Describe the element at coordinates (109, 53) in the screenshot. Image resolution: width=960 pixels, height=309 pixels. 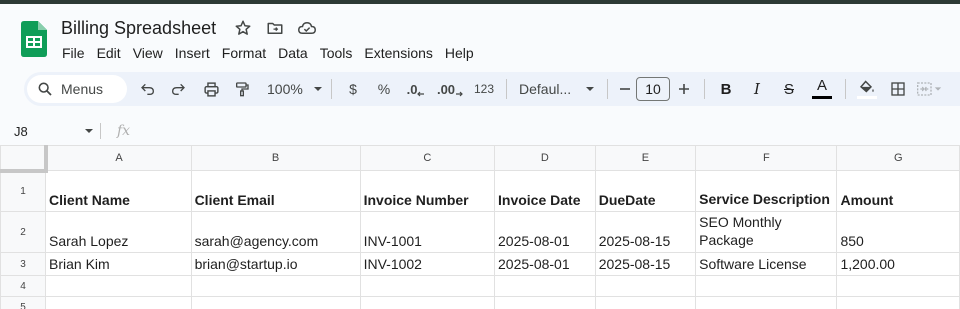
I see `menu-edit: Edit` at that location.